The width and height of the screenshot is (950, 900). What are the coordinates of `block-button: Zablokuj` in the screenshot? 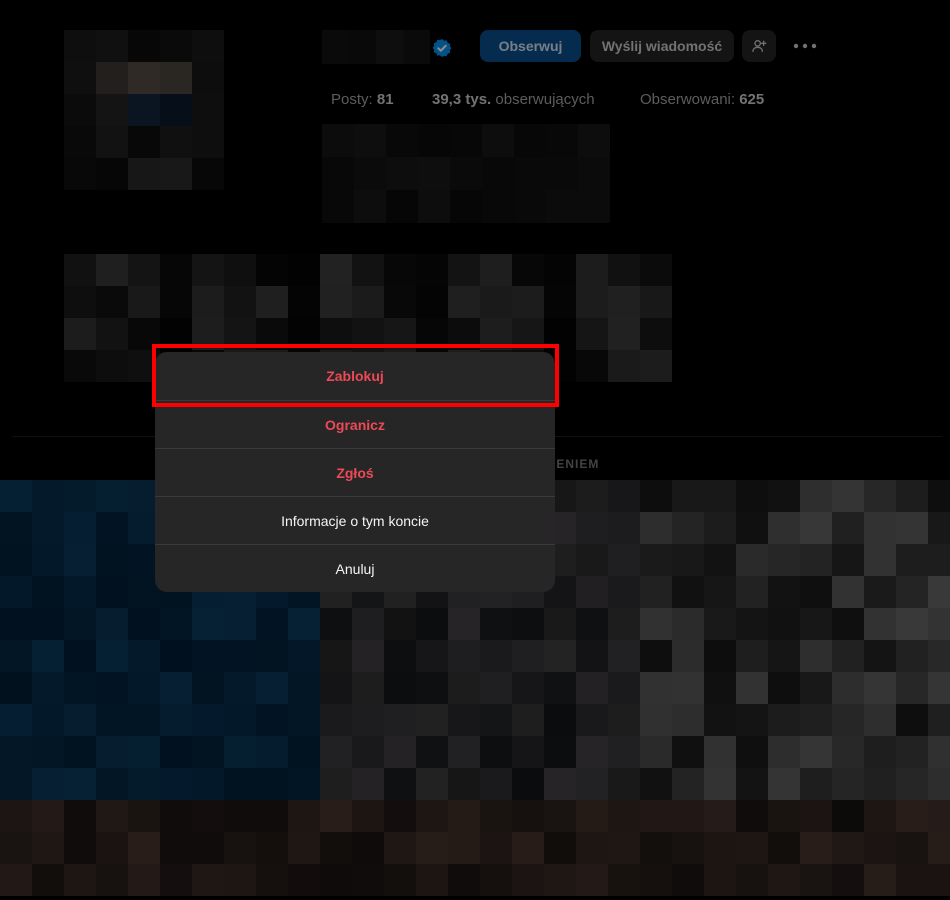 It's located at (355, 376).